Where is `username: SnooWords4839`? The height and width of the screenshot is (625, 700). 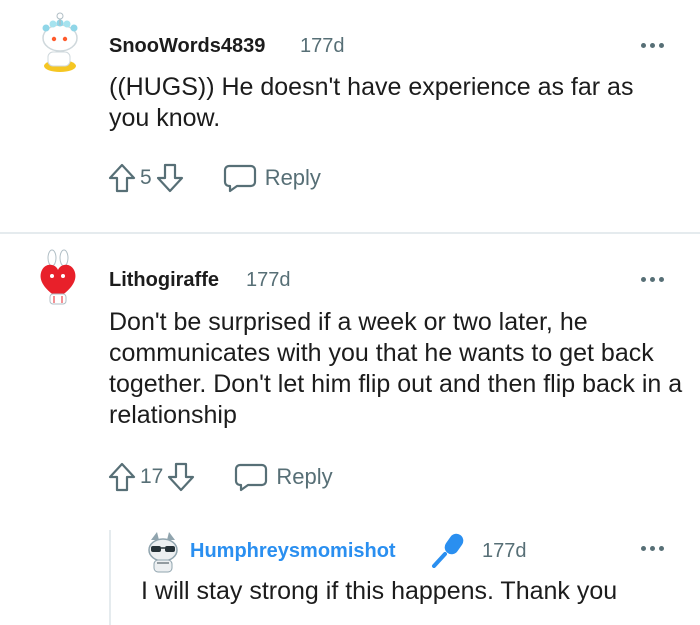
username: SnooWords4839 is located at coordinates (187, 46).